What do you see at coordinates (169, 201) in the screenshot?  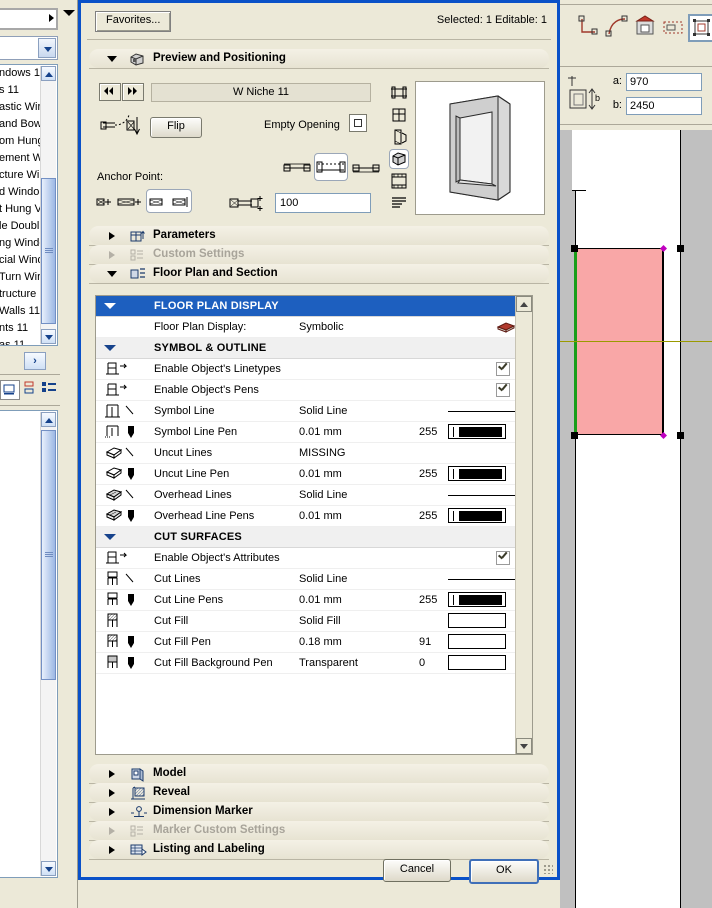 I see `anchor-option-selected` at bounding box center [169, 201].